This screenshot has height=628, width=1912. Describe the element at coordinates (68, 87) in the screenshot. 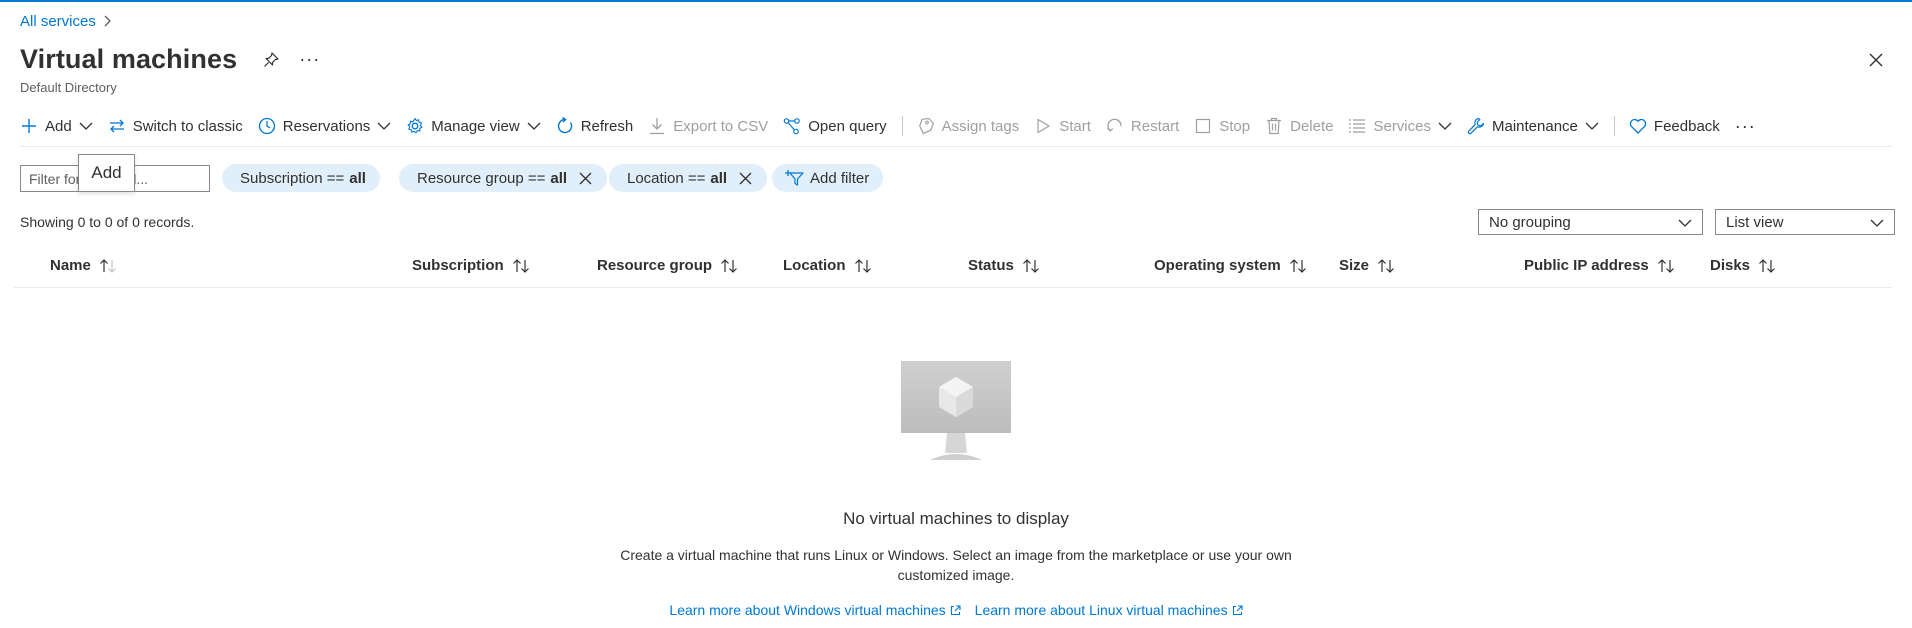

I see `page-subtitle: Default Directory` at that location.